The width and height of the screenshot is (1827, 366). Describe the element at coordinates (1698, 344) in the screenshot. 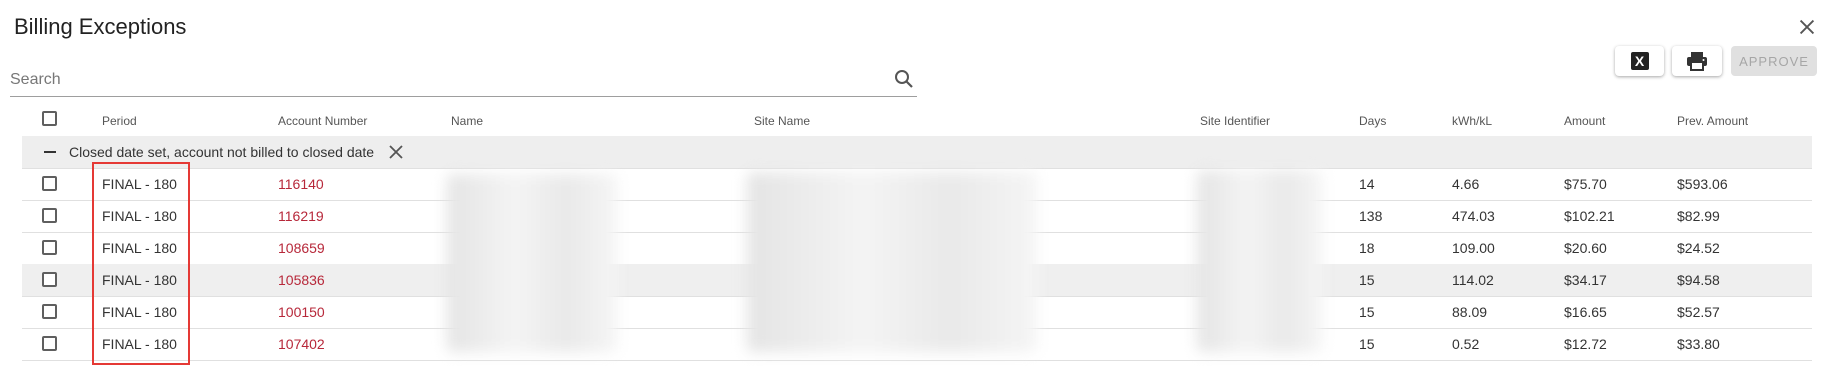

I see `prev-amount-cell: $33.80` at that location.